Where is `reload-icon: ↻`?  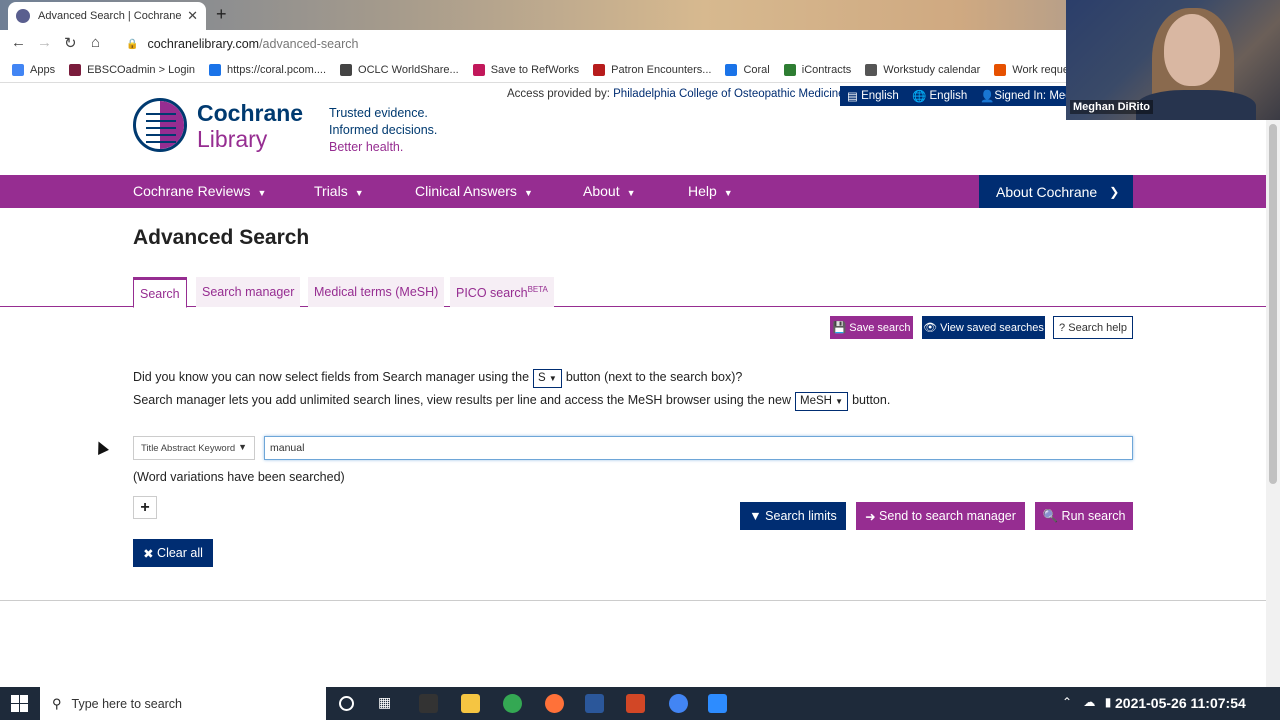
reload-icon: ↻ is located at coordinates (70, 43).